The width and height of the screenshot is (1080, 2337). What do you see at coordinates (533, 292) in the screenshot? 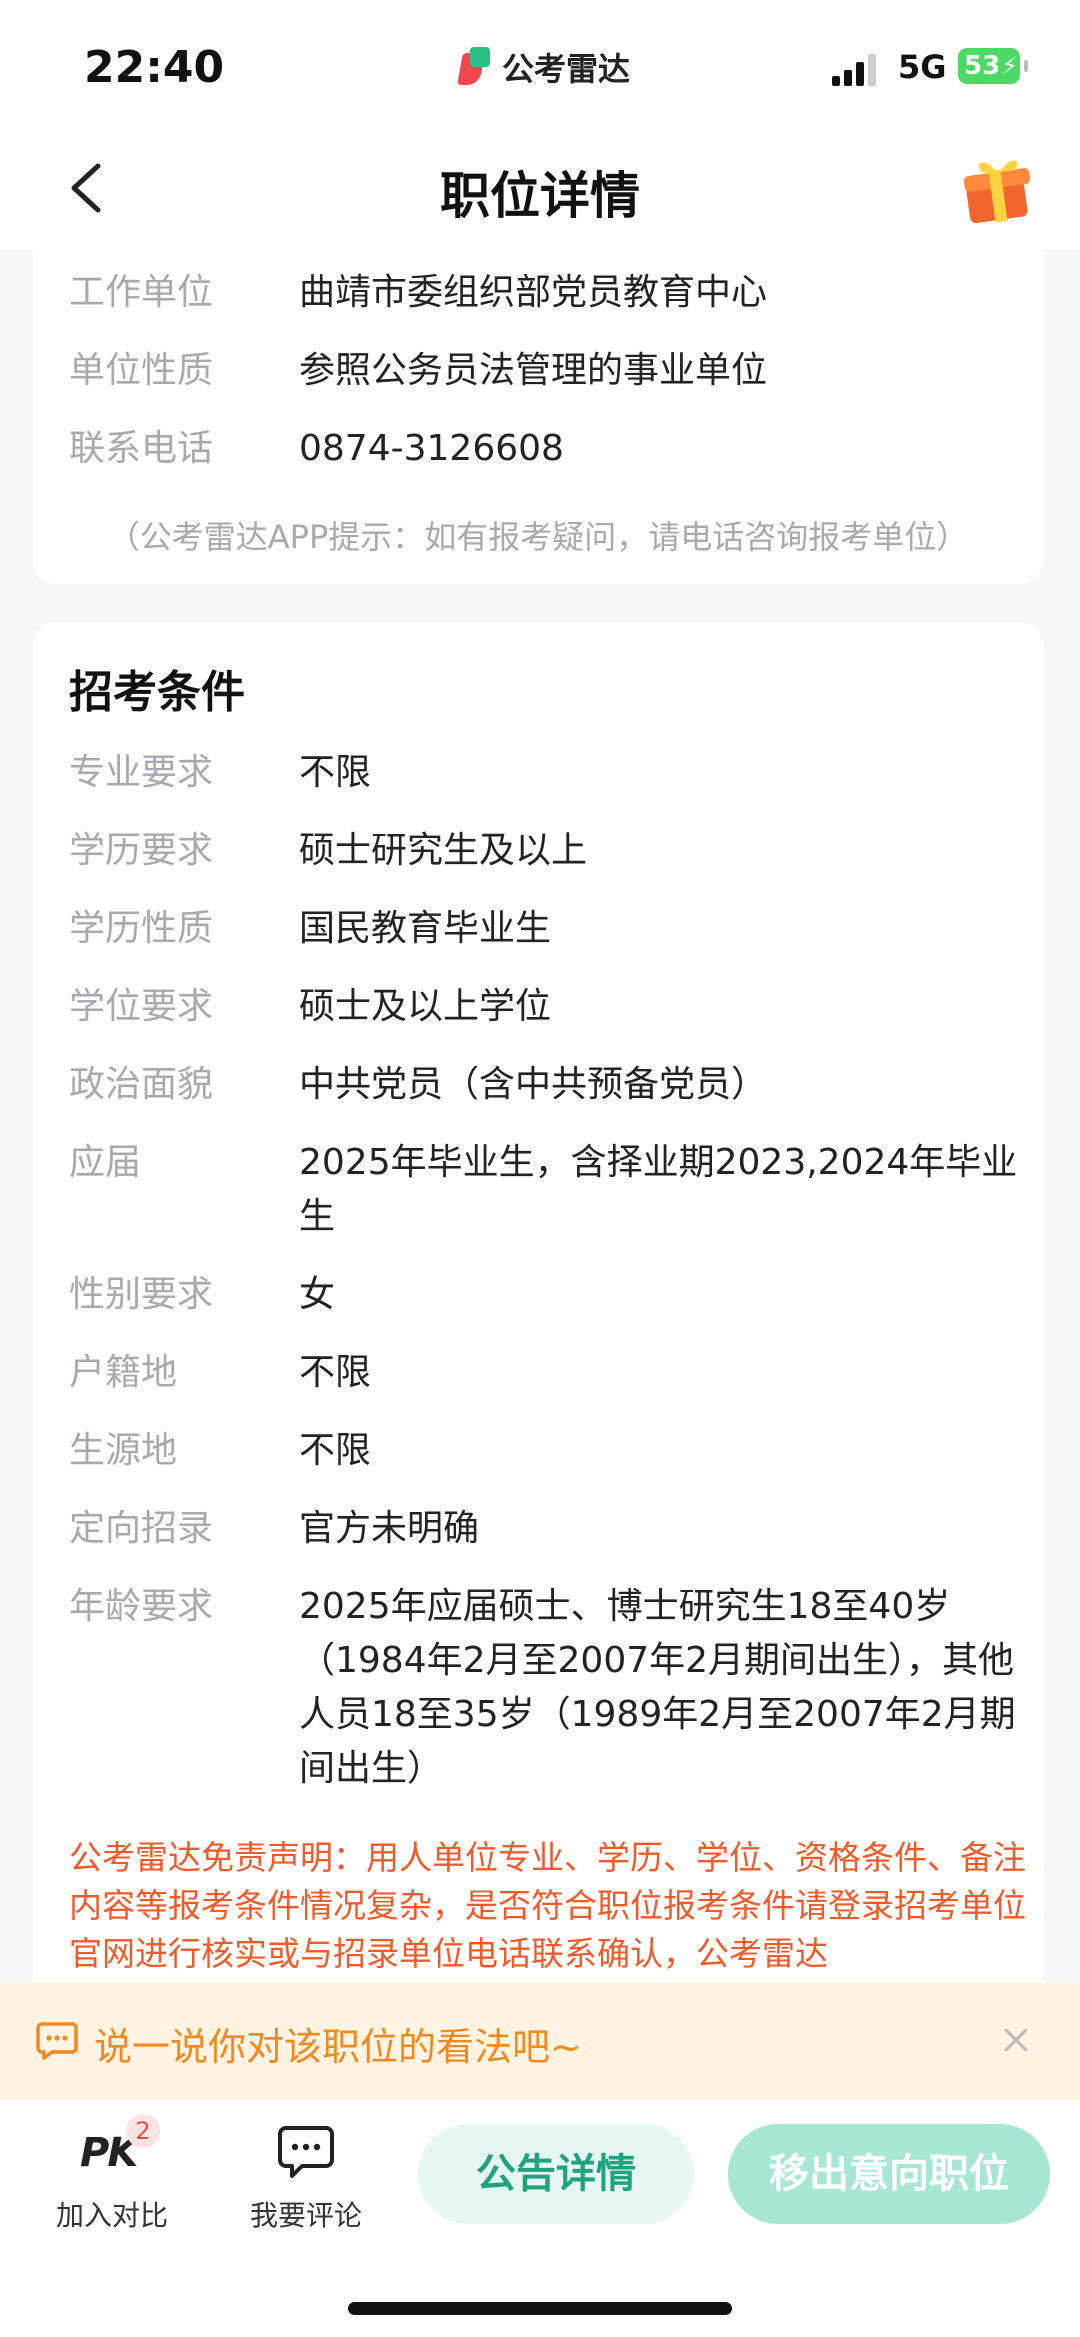
I see `info-value: 曲靖市委组织部党员教育中心` at bounding box center [533, 292].